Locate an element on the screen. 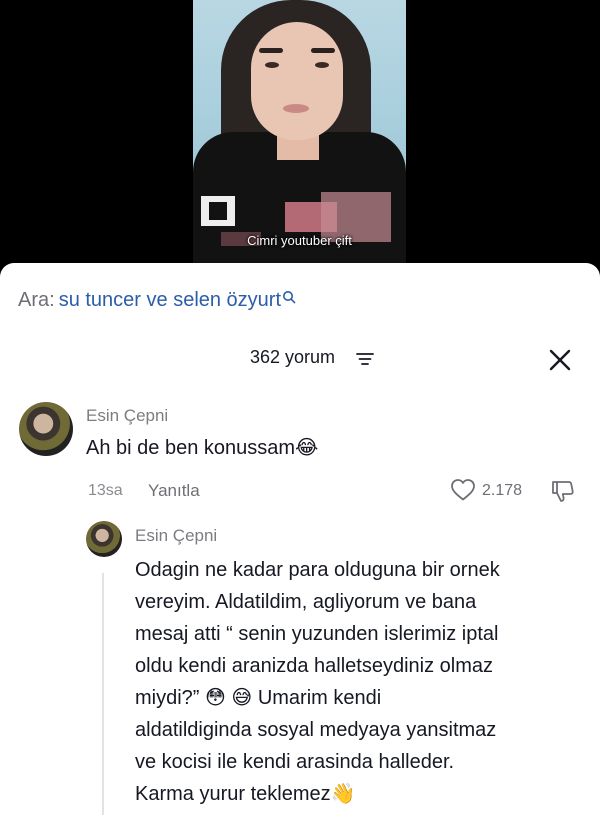 This screenshot has height=815, width=600. video-frame: Cimri youtuber çift is located at coordinates (299, 145).